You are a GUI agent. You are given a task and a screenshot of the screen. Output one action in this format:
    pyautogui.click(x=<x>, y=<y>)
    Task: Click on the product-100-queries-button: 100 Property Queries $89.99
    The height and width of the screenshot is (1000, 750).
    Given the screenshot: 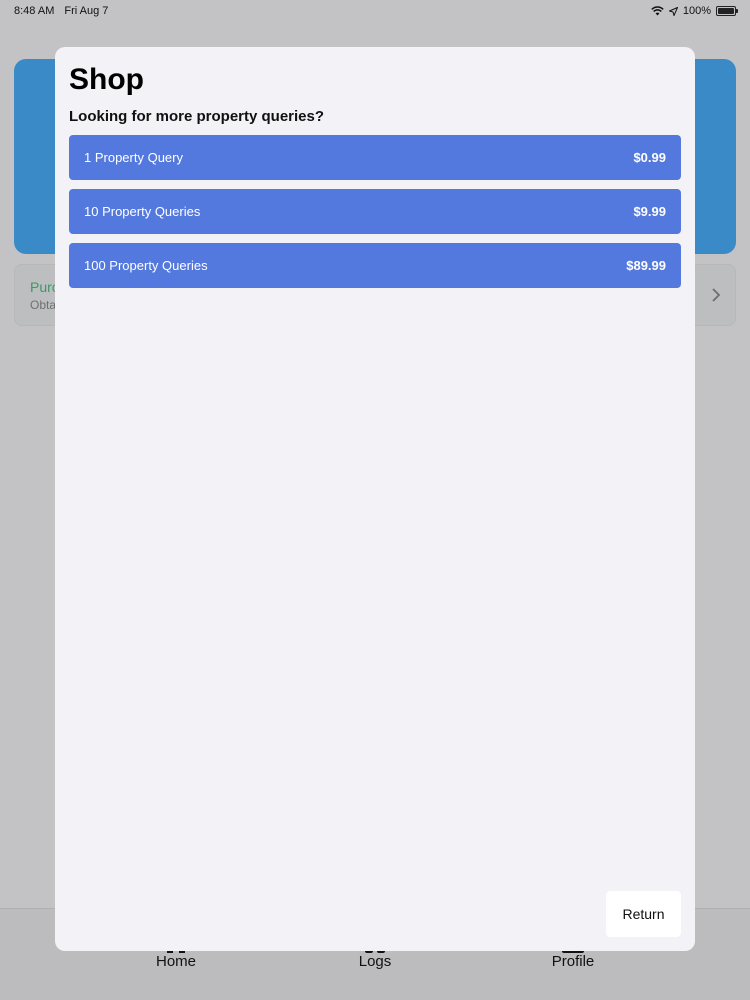 What is the action you would take?
    pyautogui.click(x=375, y=265)
    